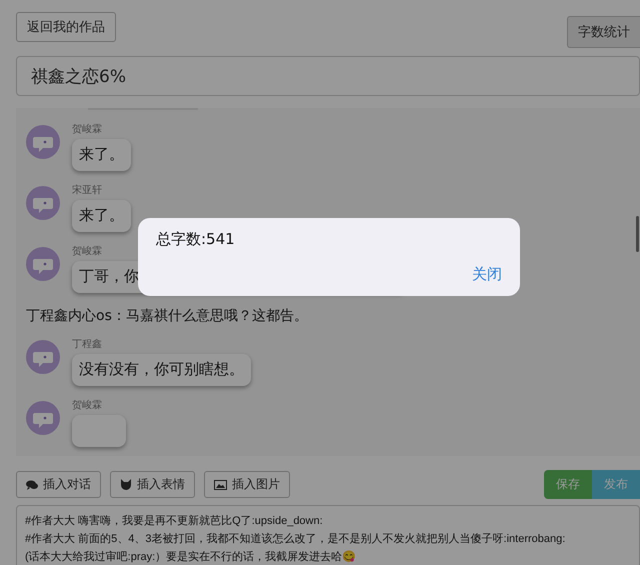  I want to click on editor-line: #作者大大 嗨害嗨，我要是再不更新就芭比Q了:upside_down:, so click(174, 521).